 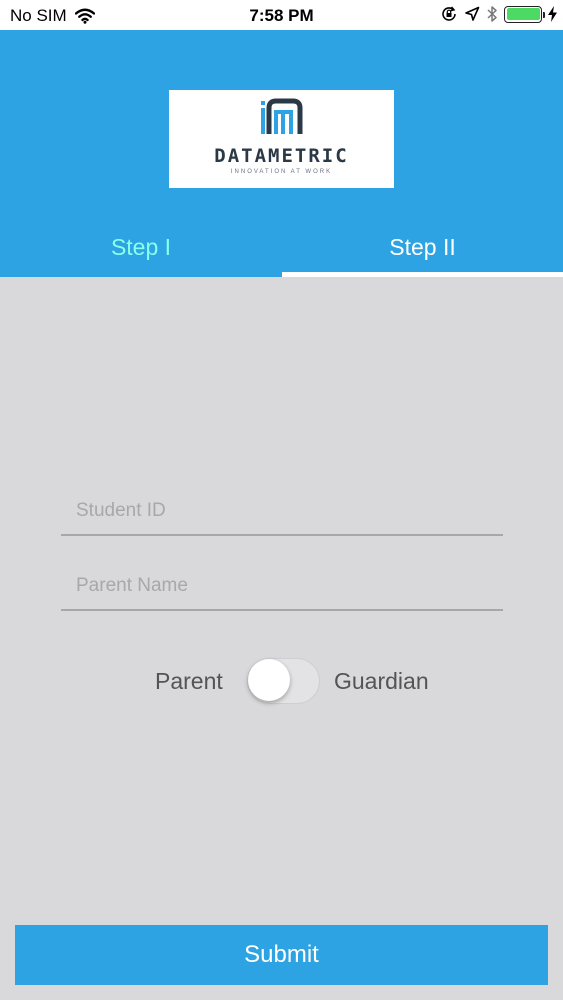 I want to click on logo-mark-icon, so click(x=282, y=116).